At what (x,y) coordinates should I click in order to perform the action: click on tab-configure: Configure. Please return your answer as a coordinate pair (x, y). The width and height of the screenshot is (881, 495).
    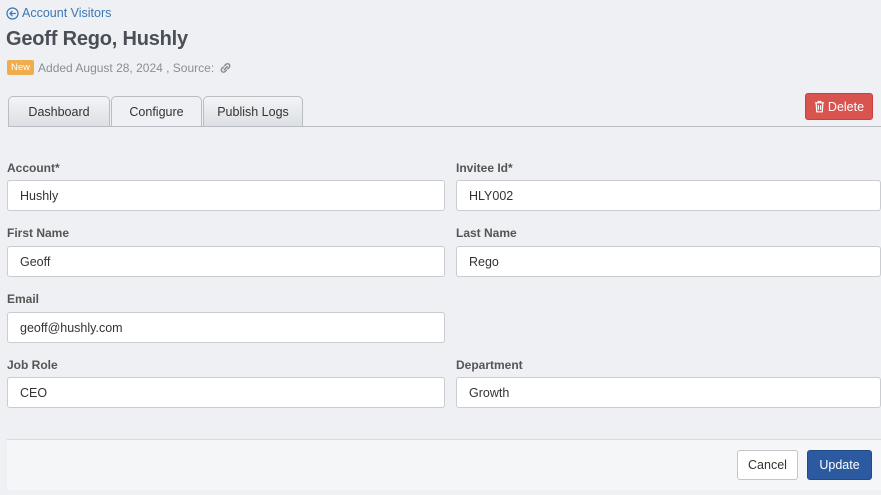
    Looking at the image, I should click on (156, 111).